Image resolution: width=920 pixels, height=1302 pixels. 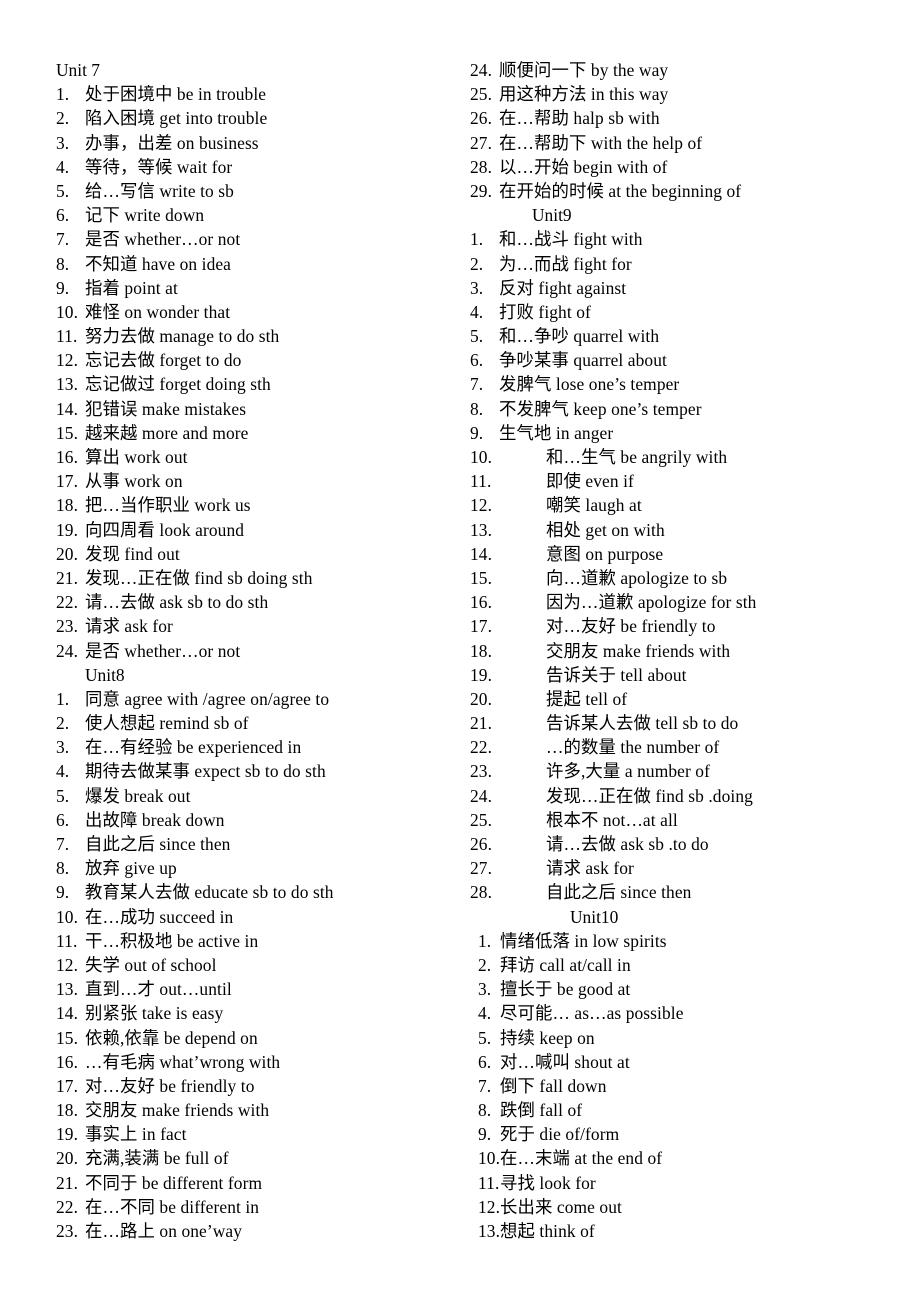 I want to click on list-item-text: 和…战斗 fight with, so click(x=571, y=239).